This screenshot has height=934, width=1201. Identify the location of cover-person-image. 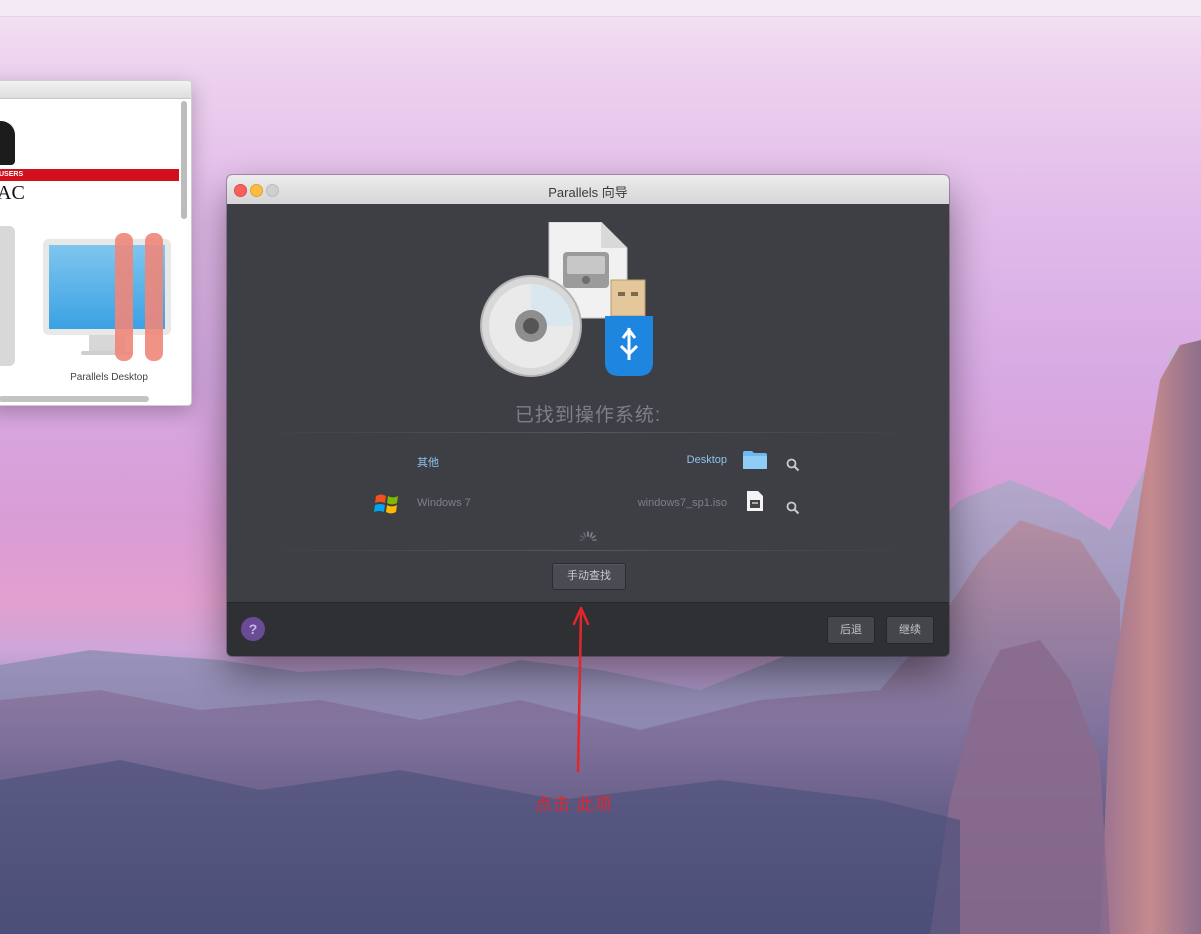
(7, 143).